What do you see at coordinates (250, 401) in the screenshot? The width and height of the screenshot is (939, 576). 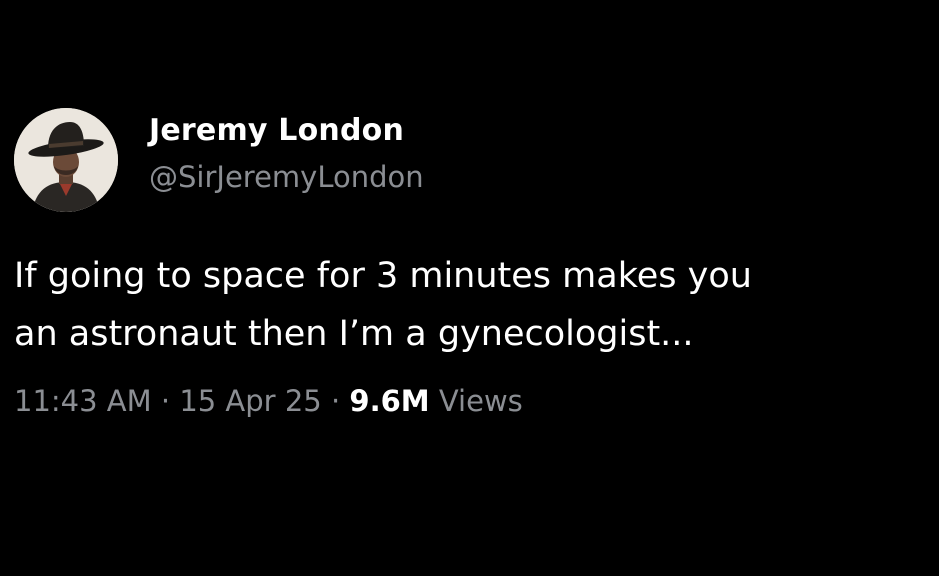 I see `tweet-date: 15 Apr 25` at bounding box center [250, 401].